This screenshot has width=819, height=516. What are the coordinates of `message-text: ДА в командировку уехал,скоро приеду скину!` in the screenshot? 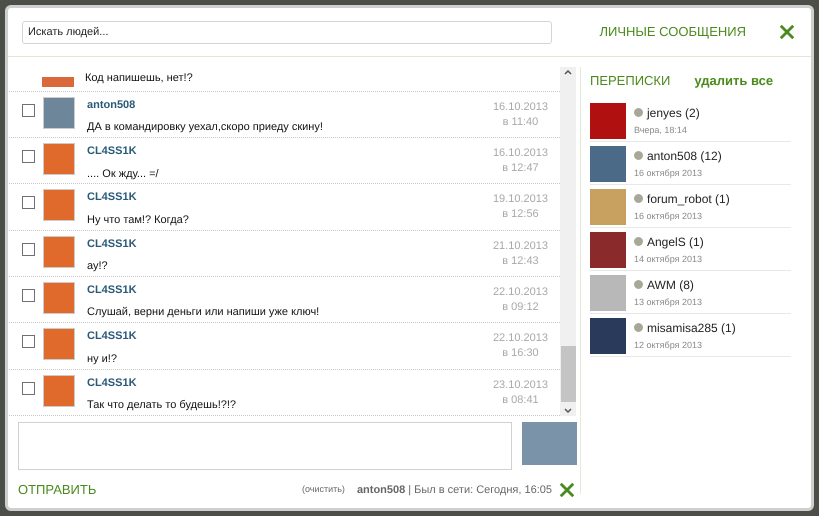 It's located at (205, 128).